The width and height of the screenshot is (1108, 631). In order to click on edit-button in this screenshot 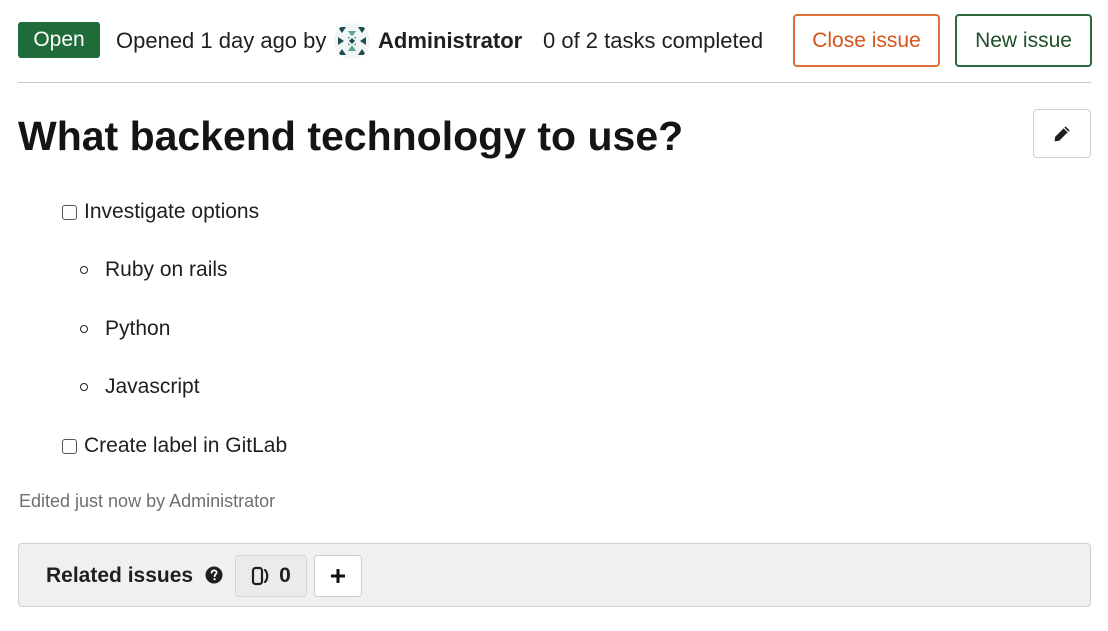, I will do `click(1062, 133)`.